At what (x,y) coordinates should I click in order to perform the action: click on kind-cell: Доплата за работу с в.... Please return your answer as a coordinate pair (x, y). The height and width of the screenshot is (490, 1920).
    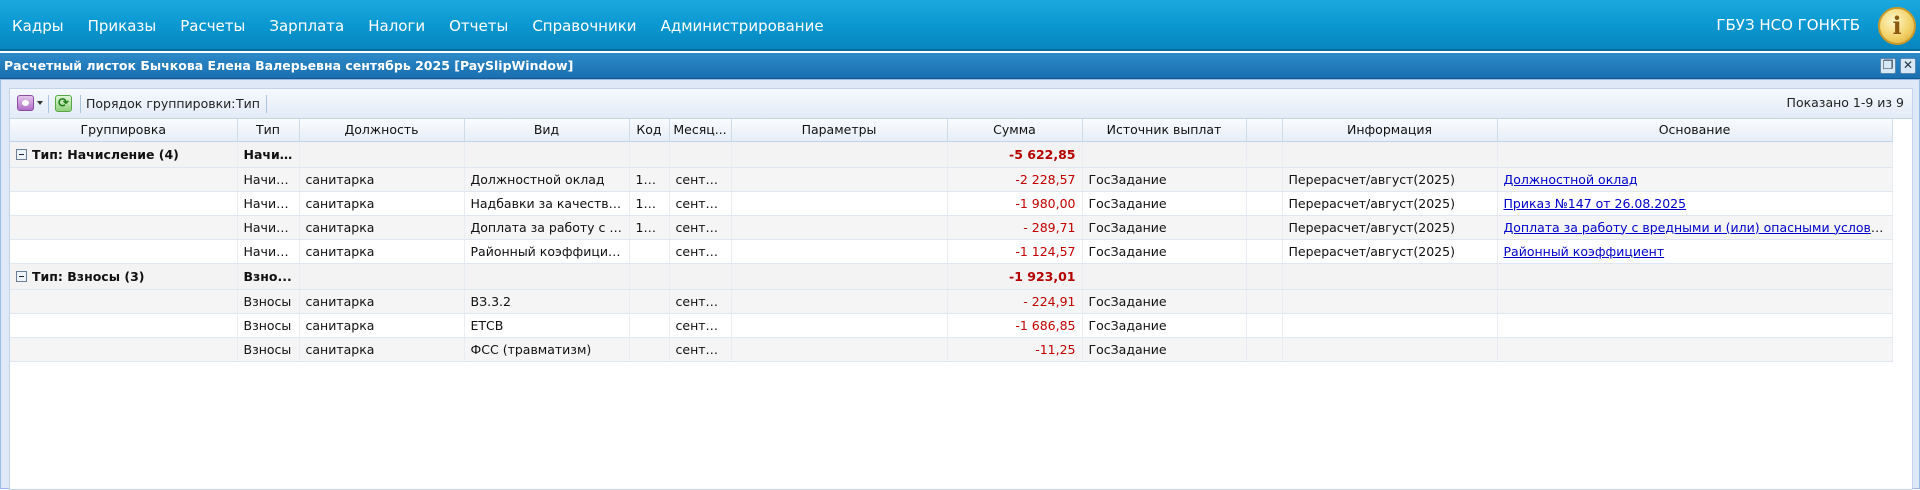
    Looking at the image, I should click on (547, 227).